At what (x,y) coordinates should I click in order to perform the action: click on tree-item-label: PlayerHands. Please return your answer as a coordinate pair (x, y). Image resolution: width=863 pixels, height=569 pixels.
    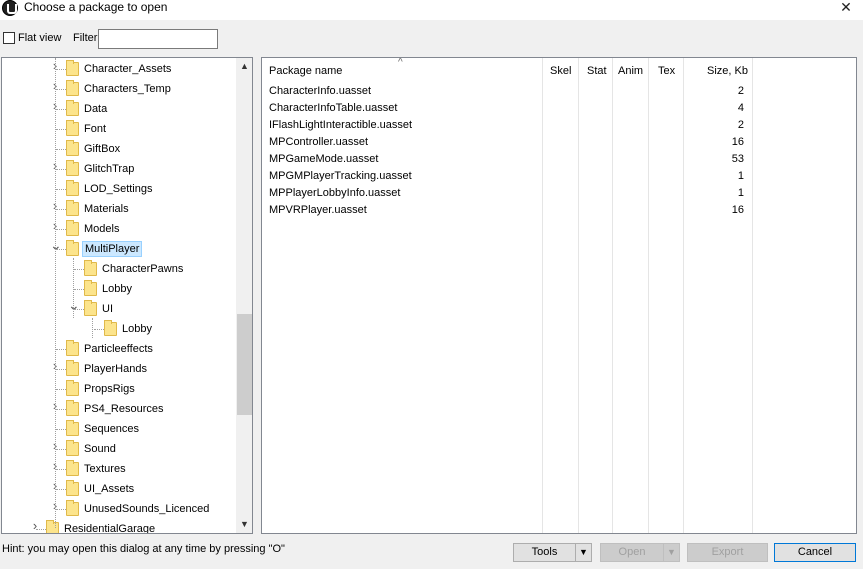
    Looking at the image, I should click on (115, 369).